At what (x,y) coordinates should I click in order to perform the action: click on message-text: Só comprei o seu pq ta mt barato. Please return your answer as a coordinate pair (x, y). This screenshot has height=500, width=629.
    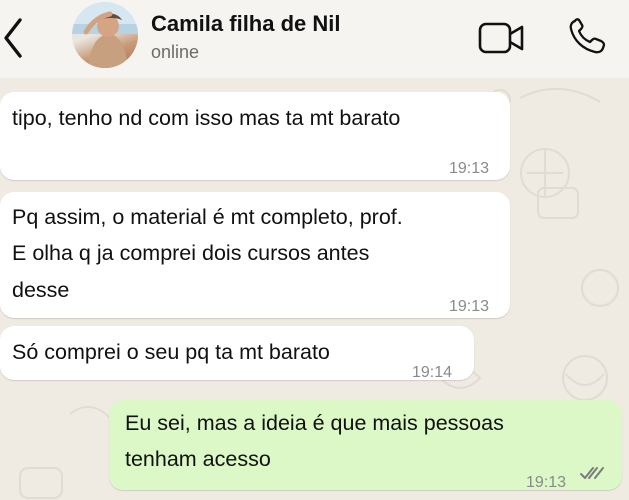
    Looking at the image, I should click on (171, 352).